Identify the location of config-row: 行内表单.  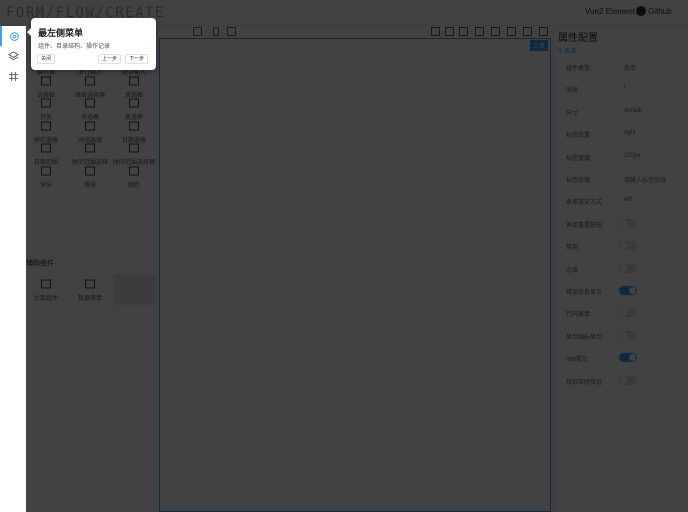
(621, 314).